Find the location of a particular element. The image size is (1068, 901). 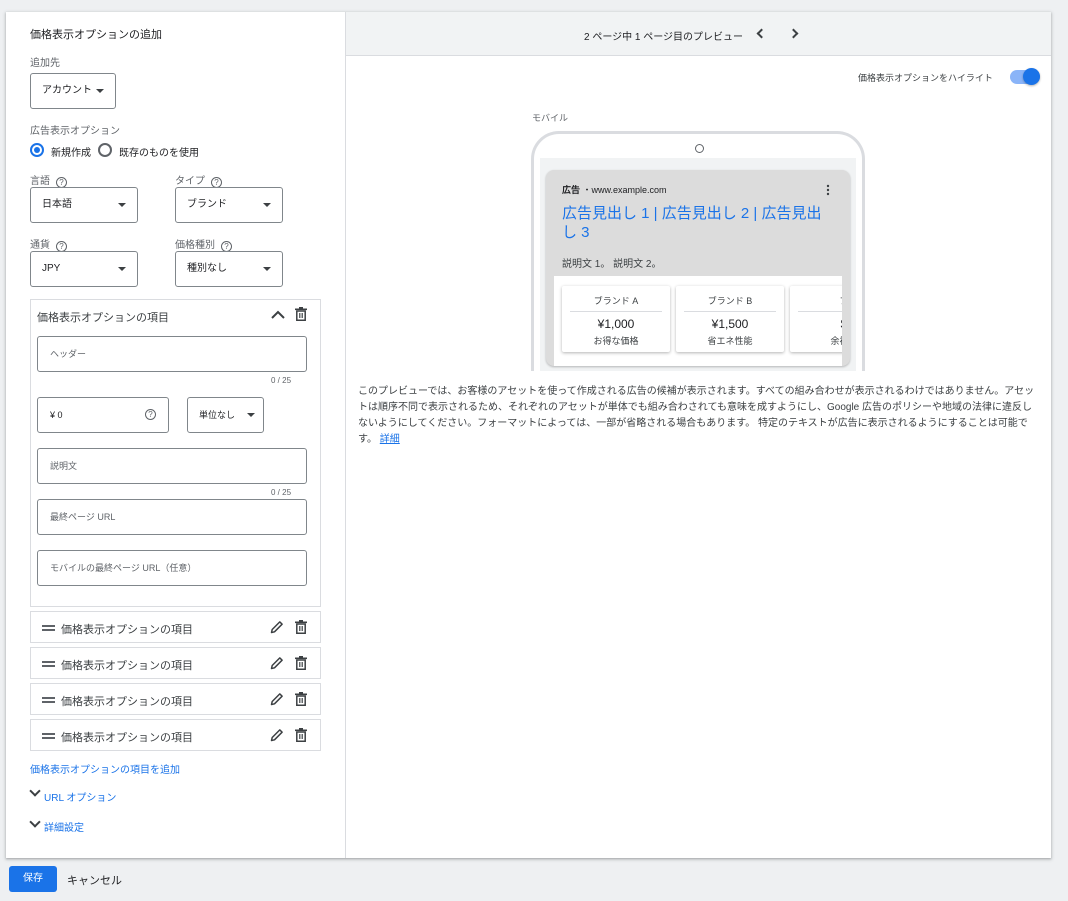

final-url-placeholder: 最終ページ URL is located at coordinates (83, 517).